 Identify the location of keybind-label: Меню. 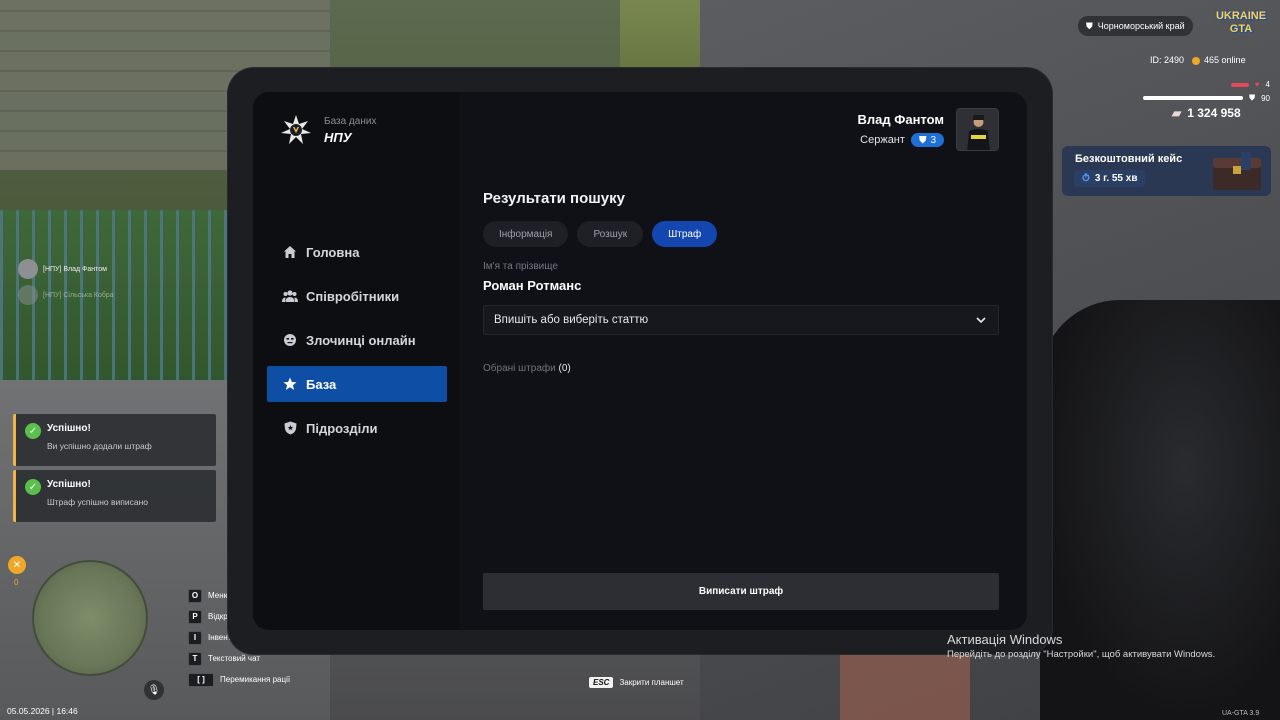
(219, 595).